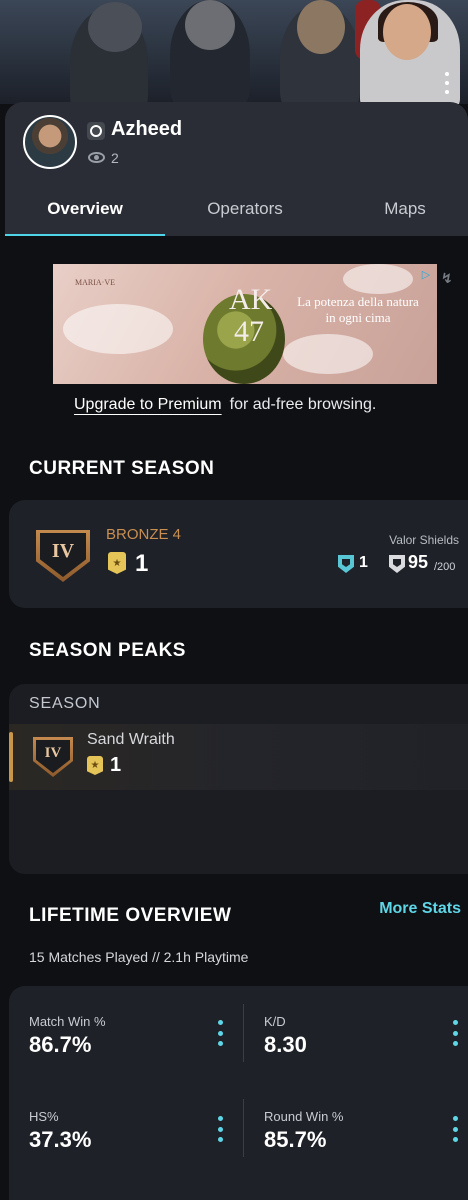 The image size is (468, 1200). I want to click on profile-tabs: Overview Operators Maps, so click(236, 209).